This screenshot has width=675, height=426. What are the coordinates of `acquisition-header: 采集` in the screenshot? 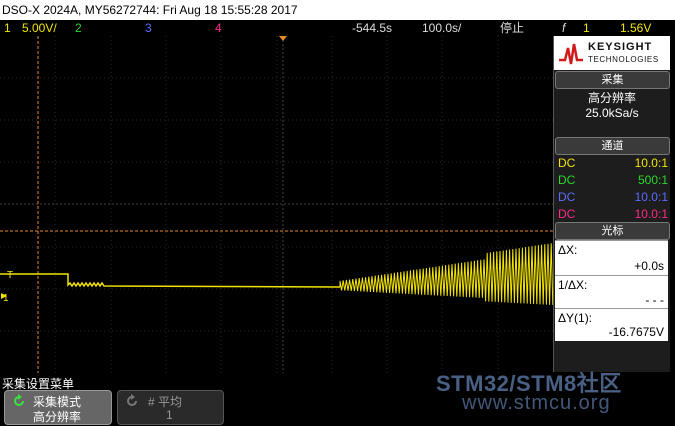 It's located at (612, 80).